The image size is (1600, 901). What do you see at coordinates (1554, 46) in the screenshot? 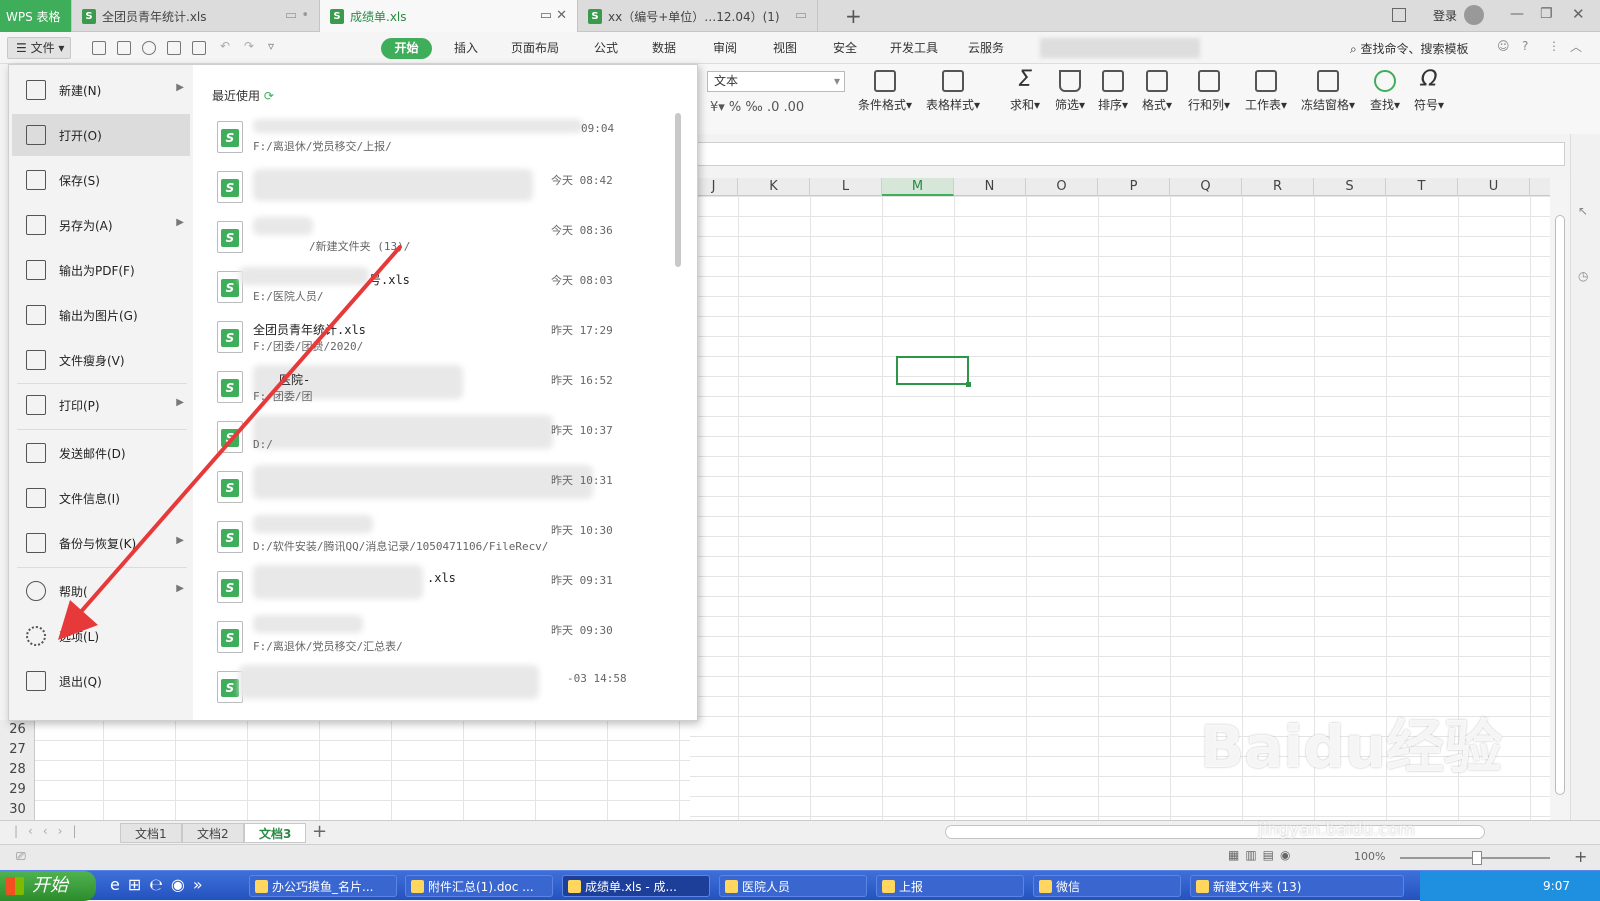
I see `more-icon: ⋮` at bounding box center [1554, 46].